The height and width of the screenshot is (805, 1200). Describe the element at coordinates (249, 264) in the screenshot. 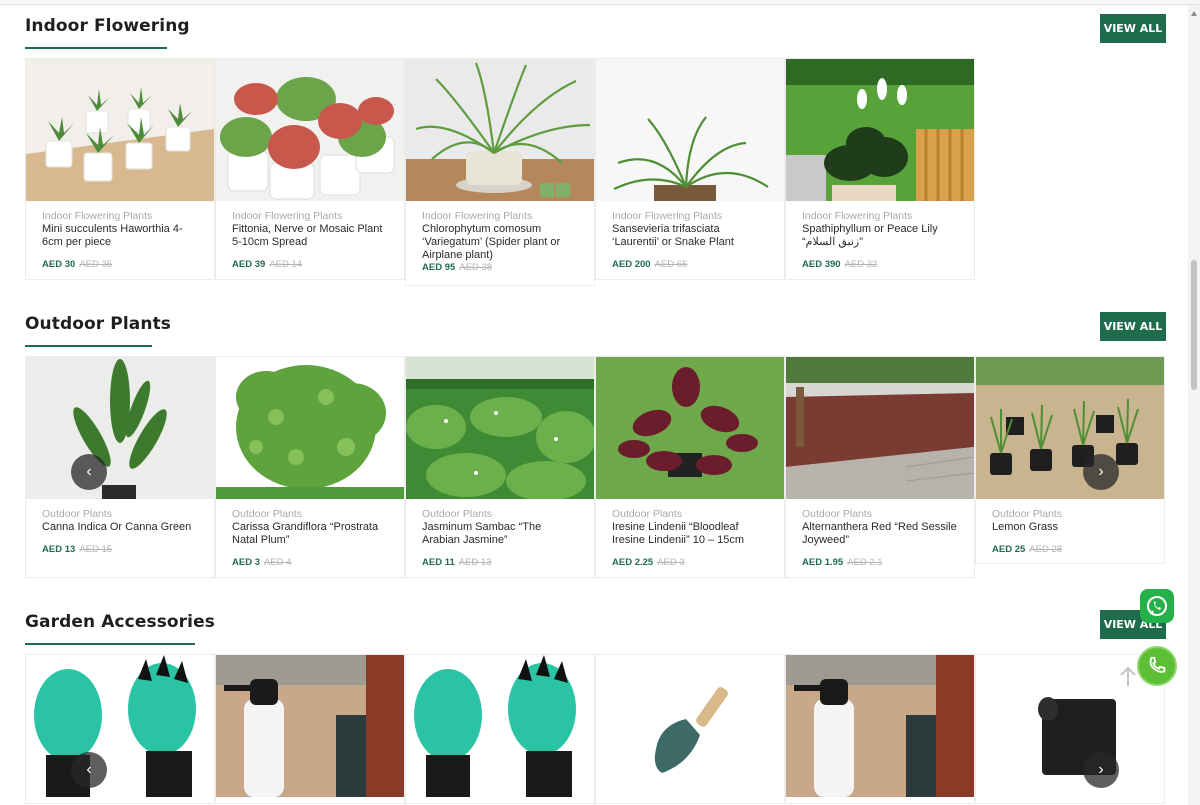

I see `product-price: AED 39` at that location.